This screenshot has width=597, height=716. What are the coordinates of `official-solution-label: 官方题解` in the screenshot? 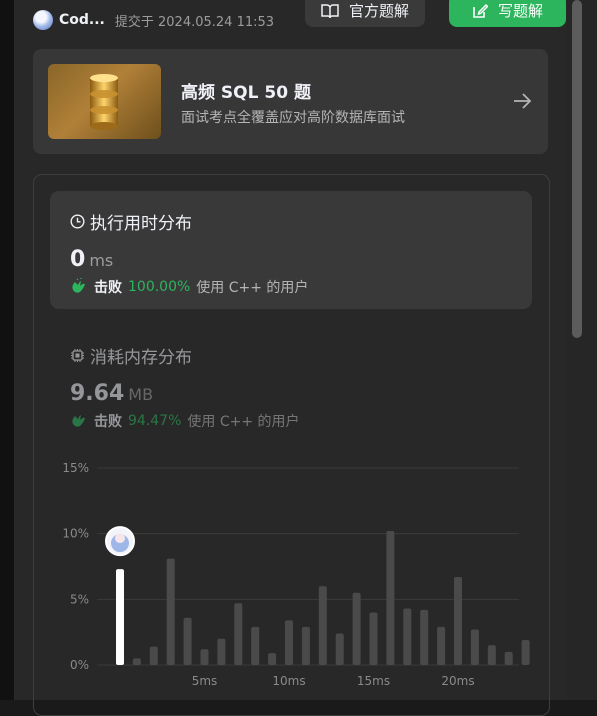 It's located at (378, 11).